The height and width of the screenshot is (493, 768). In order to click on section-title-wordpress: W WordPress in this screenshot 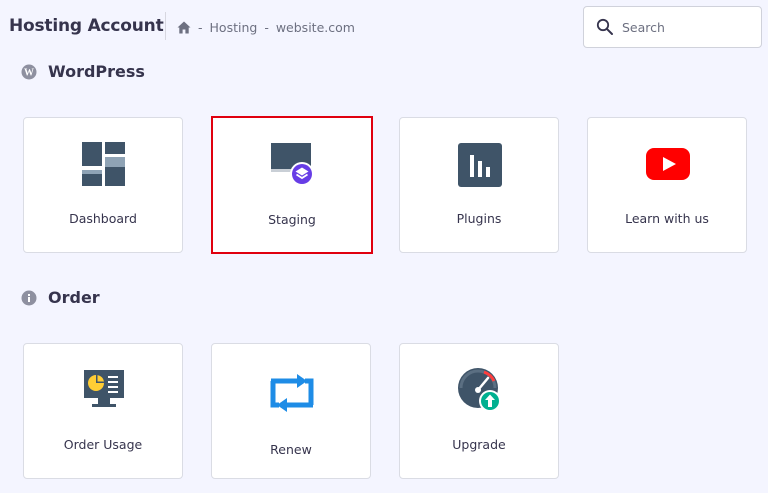, I will do `click(83, 71)`.